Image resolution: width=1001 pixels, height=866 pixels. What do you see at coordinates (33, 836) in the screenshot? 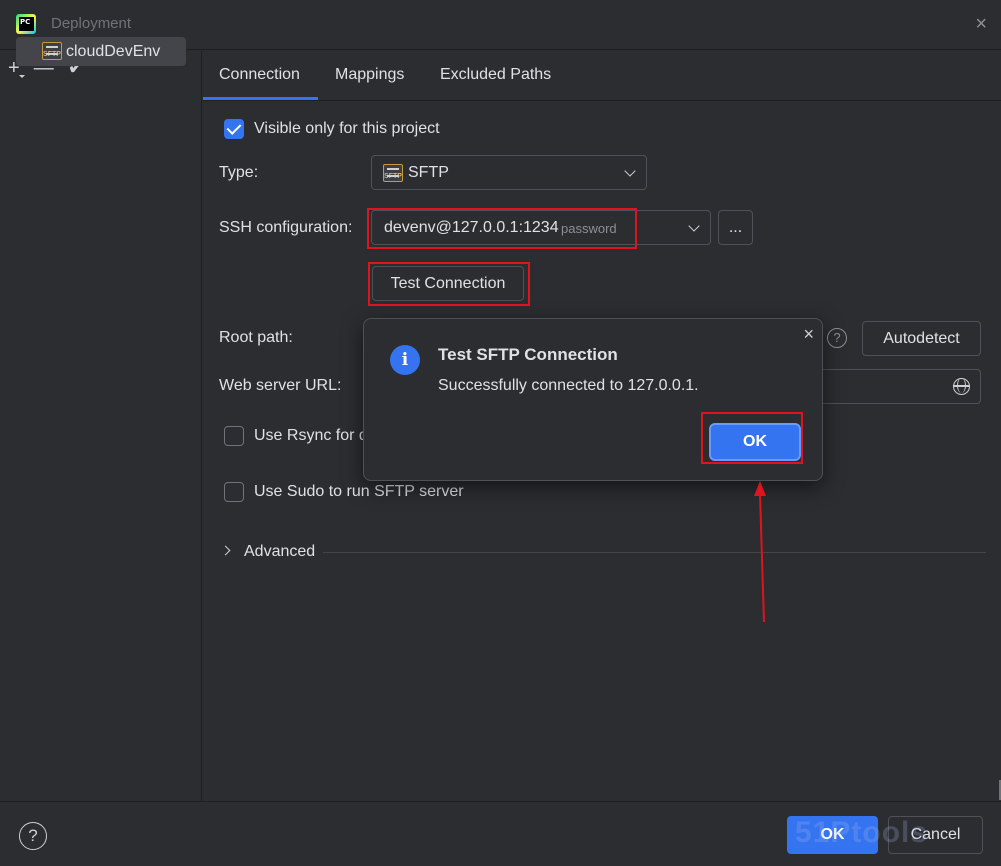
I see `help-icon: ?` at bounding box center [33, 836].